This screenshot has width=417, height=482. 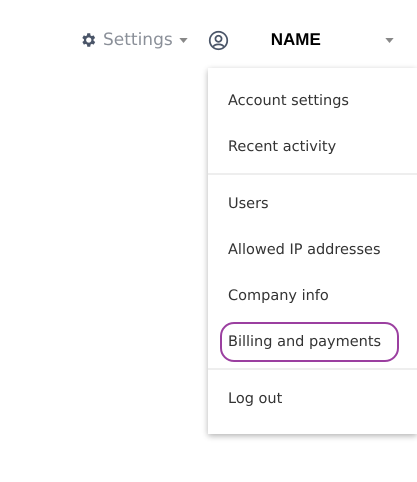 What do you see at coordinates (312, 399) in the screenshot?
I see `menu-item: Log out` at bounding box center [312, 399].